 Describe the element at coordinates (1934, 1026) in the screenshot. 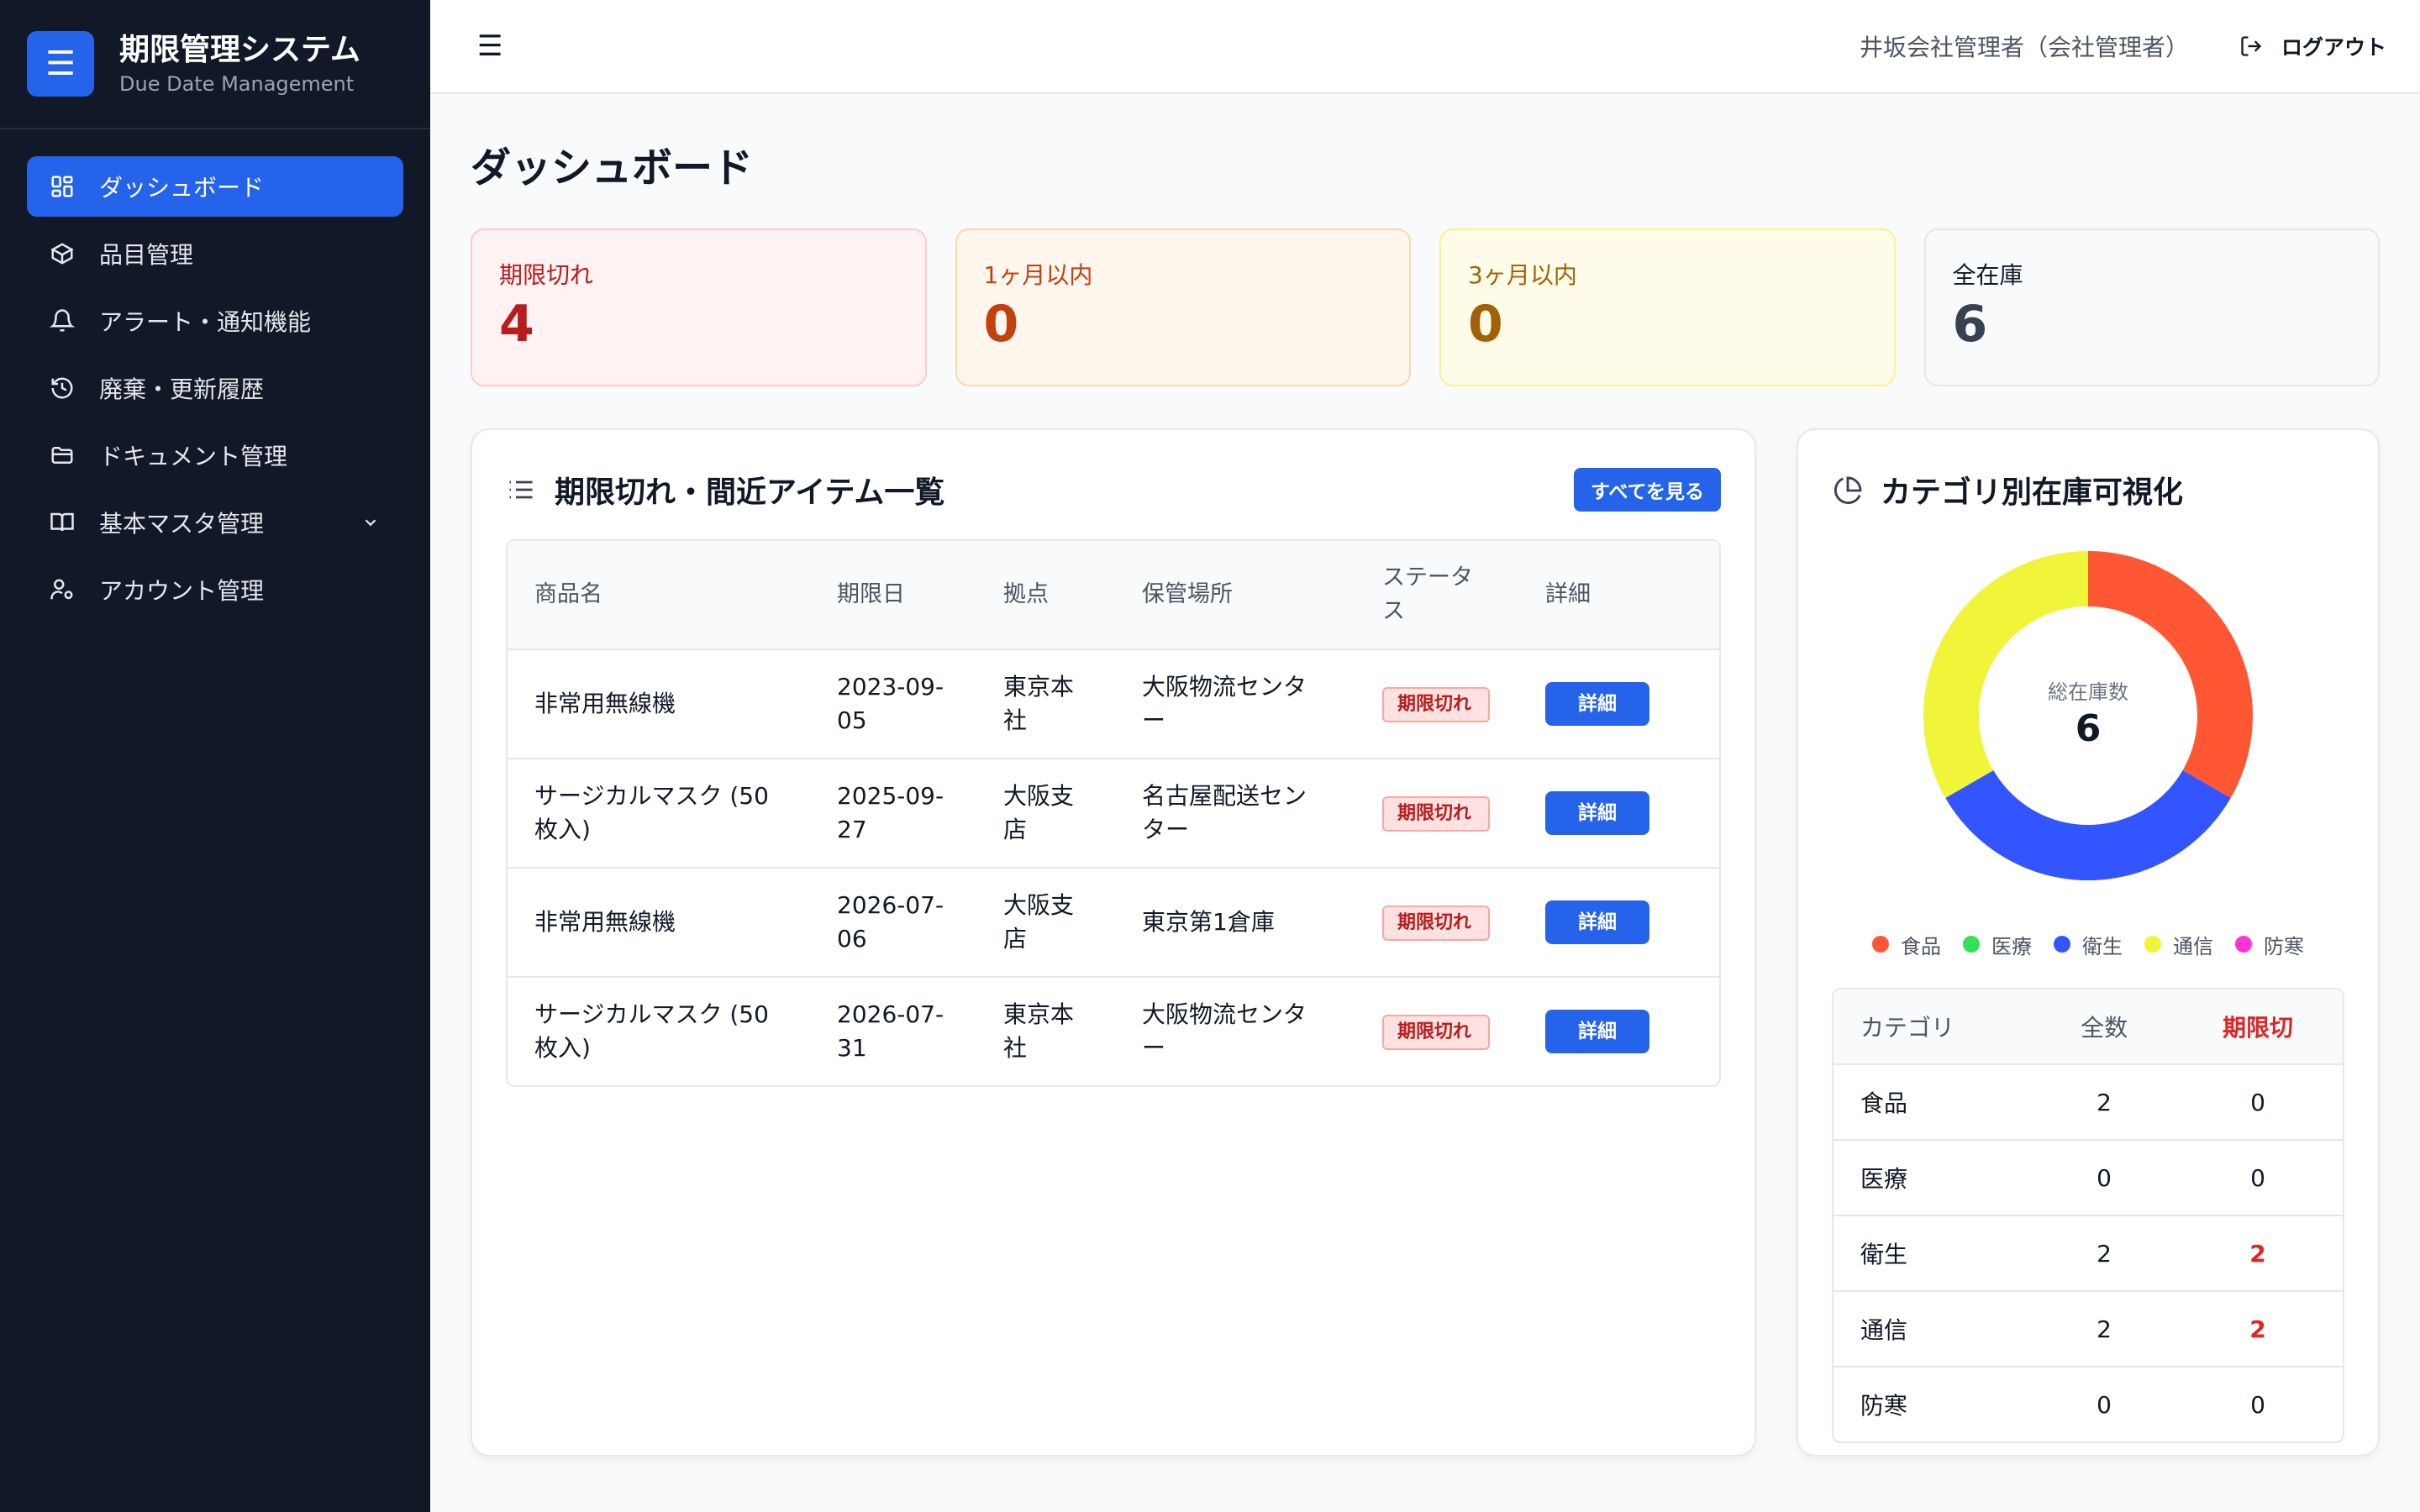

I see `column-header: カテゴリ` at that location.